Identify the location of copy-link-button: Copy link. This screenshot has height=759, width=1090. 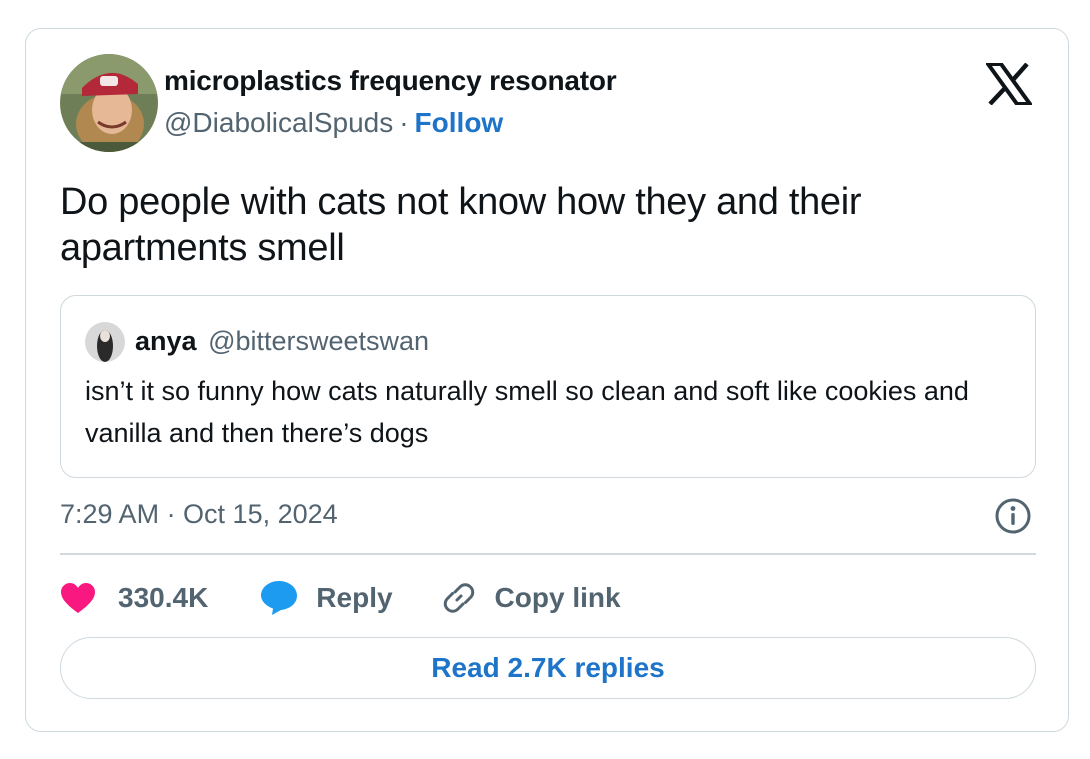
(531, 598).